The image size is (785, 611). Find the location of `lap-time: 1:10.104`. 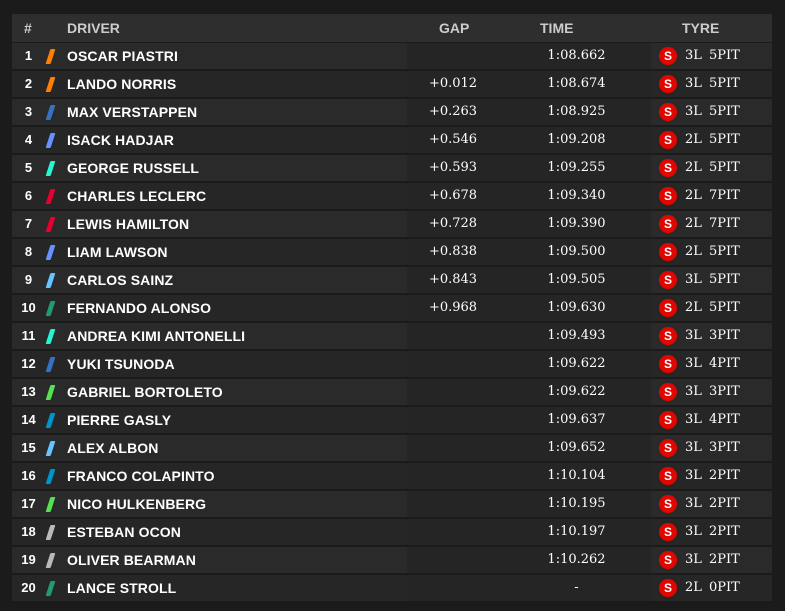

lap-time: 1:10.104 is located at coordinates (576, 475).